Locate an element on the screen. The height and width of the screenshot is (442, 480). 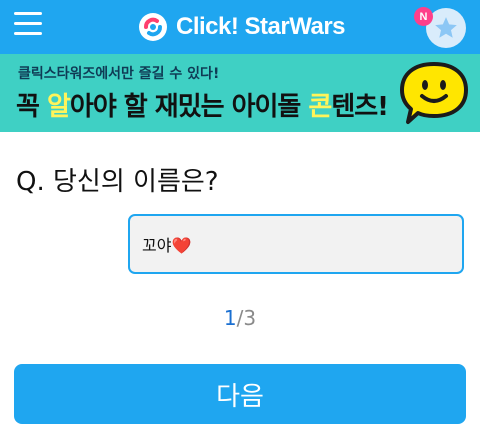
page-indicator: 1/3 is located at coordinates (240, 318).